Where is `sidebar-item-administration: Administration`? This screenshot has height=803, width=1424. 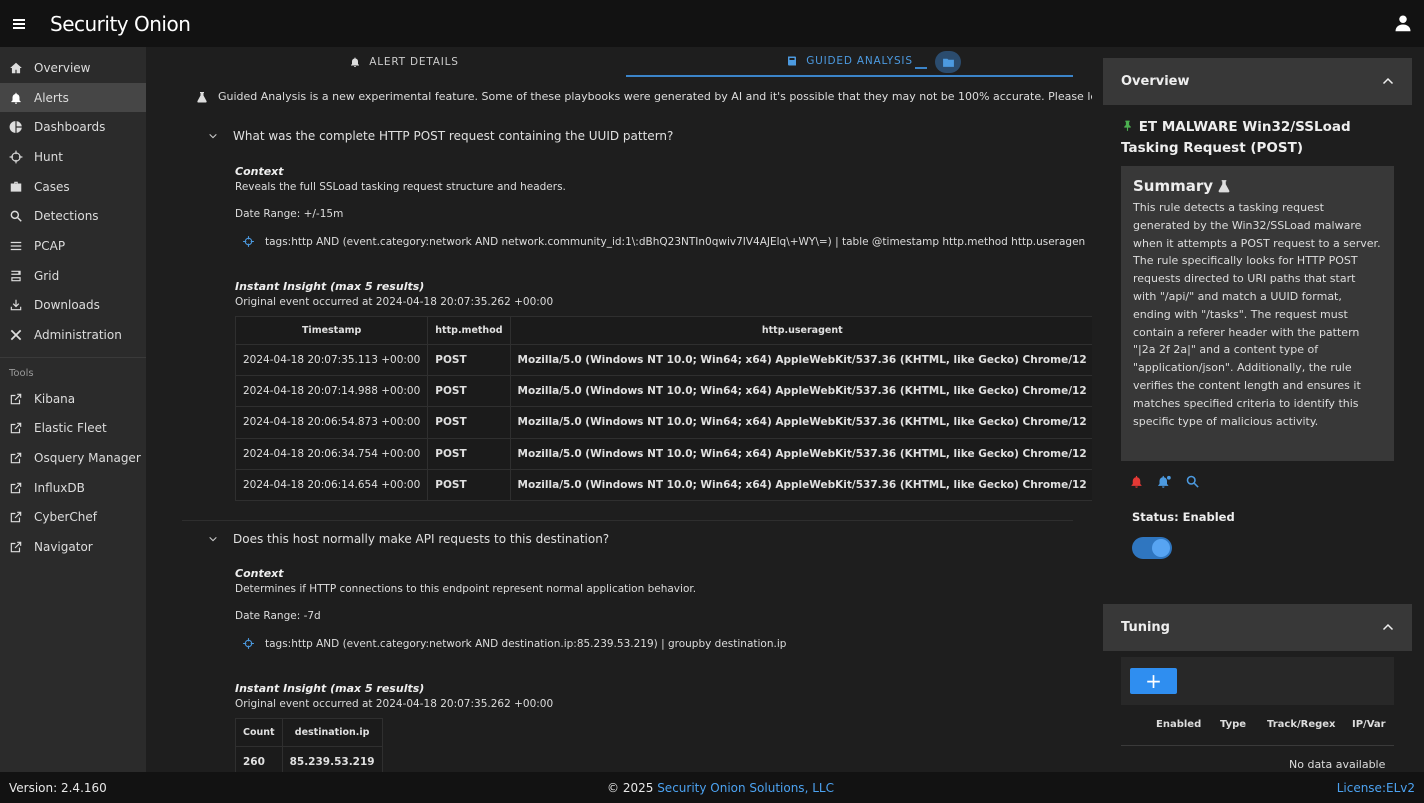
sidebar-item-administration: Administration is located at coordinates (73, 335).